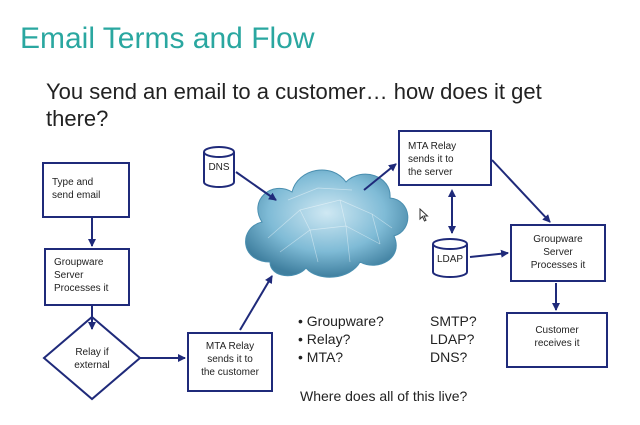 The image size is (640, 425). What do you see at coordinates (445, 158) in the screenshot?
I see `mta-relay-server-box: MTA Relay sends it to the server` at bounding box center [445, 158].